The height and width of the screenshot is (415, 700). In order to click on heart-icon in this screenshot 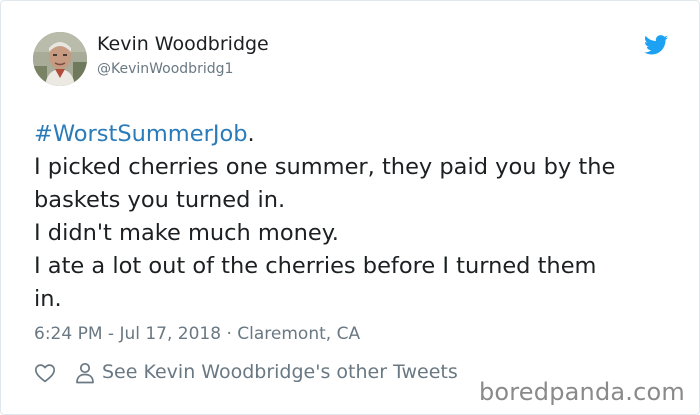, I will do `click(45, 373)`.